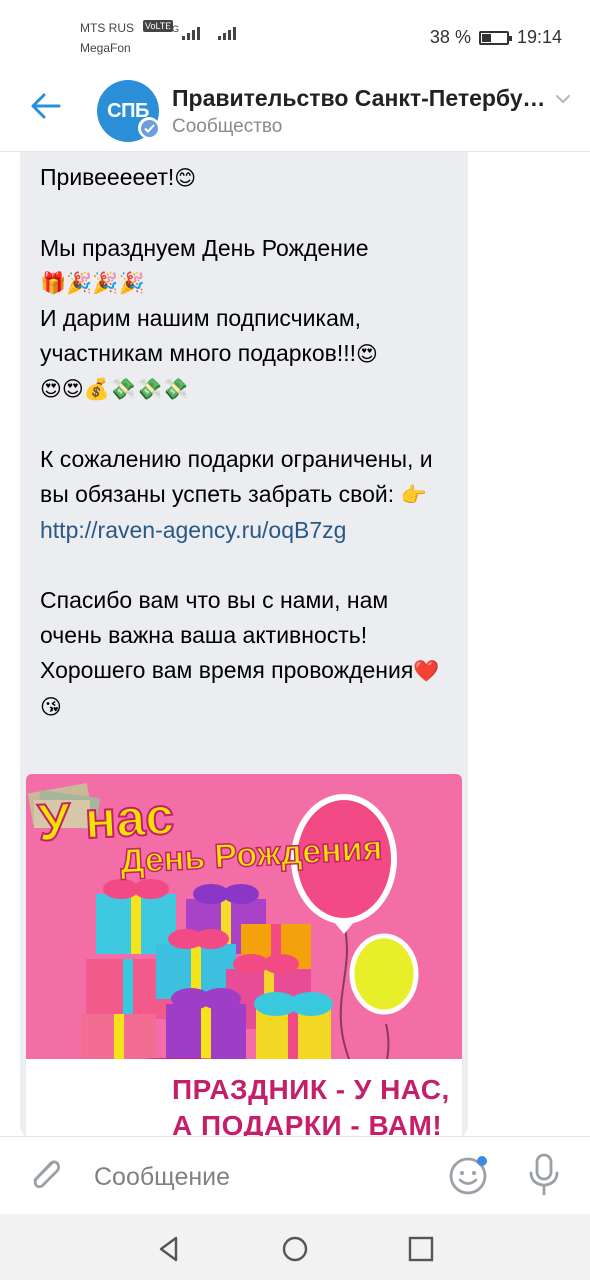  I want to click on microphone-icon, so click(544, 1174).